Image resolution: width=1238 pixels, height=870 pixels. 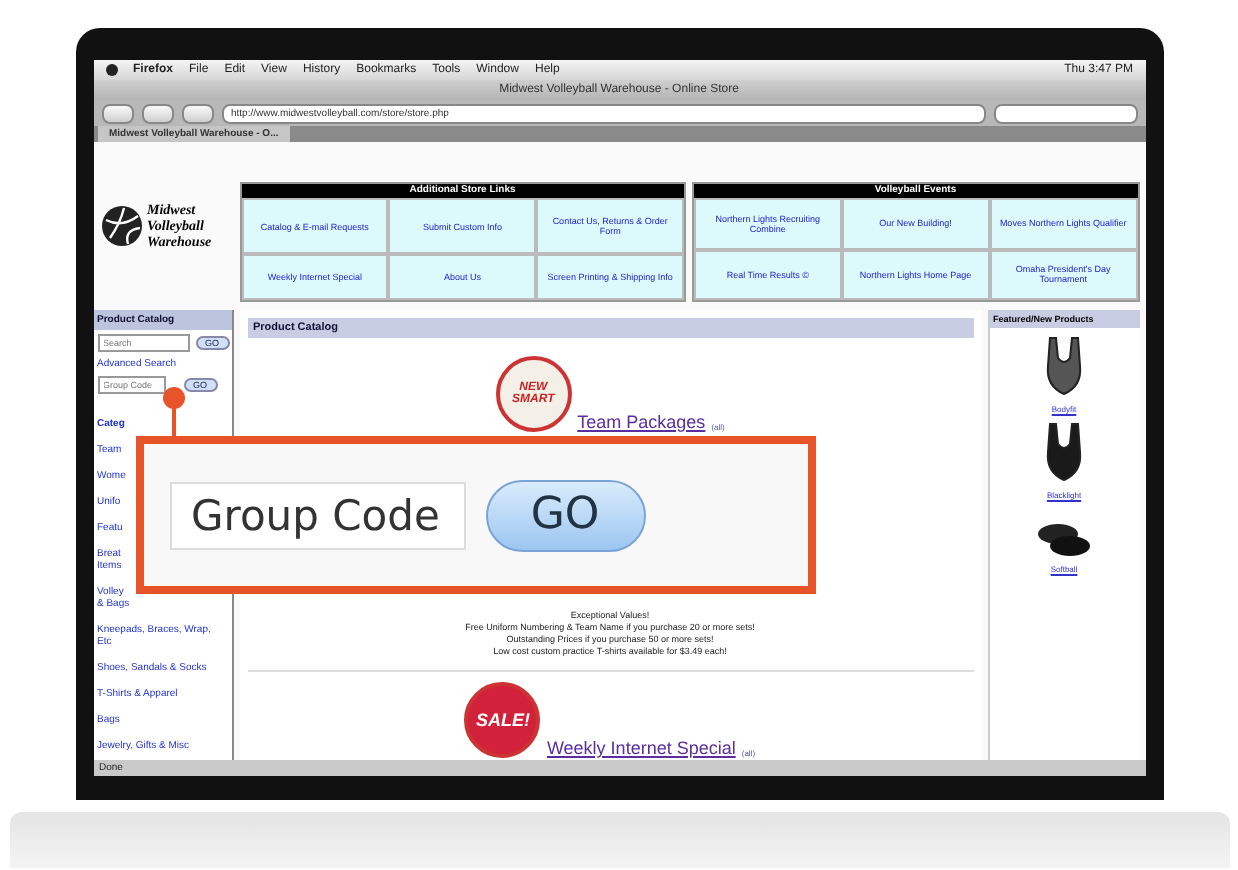 What do you see at coordinates (1064, 540) in the screenshot?
I see `sandals-icon` at bounding box center [1064, 540].